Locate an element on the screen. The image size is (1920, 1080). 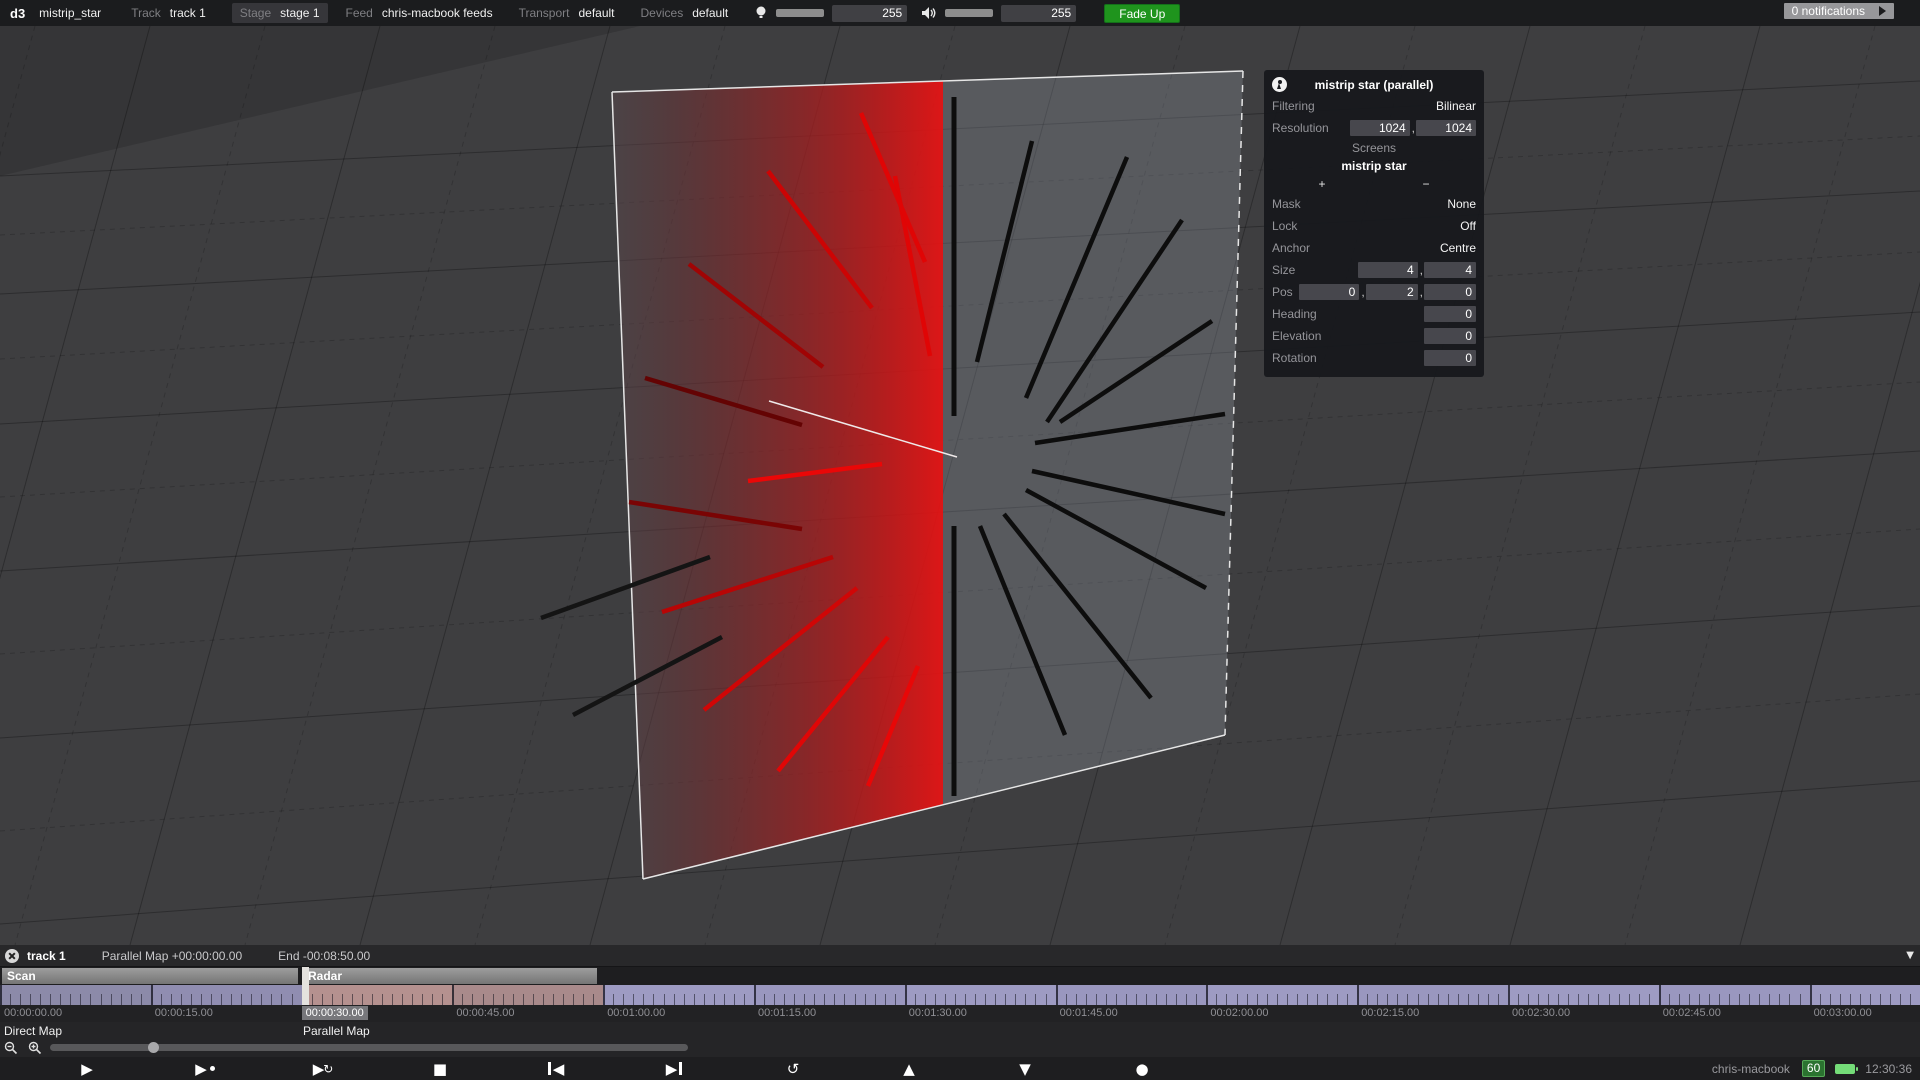
timecode-label: 00:00:30.00 is located at coordinates (334, 1013).